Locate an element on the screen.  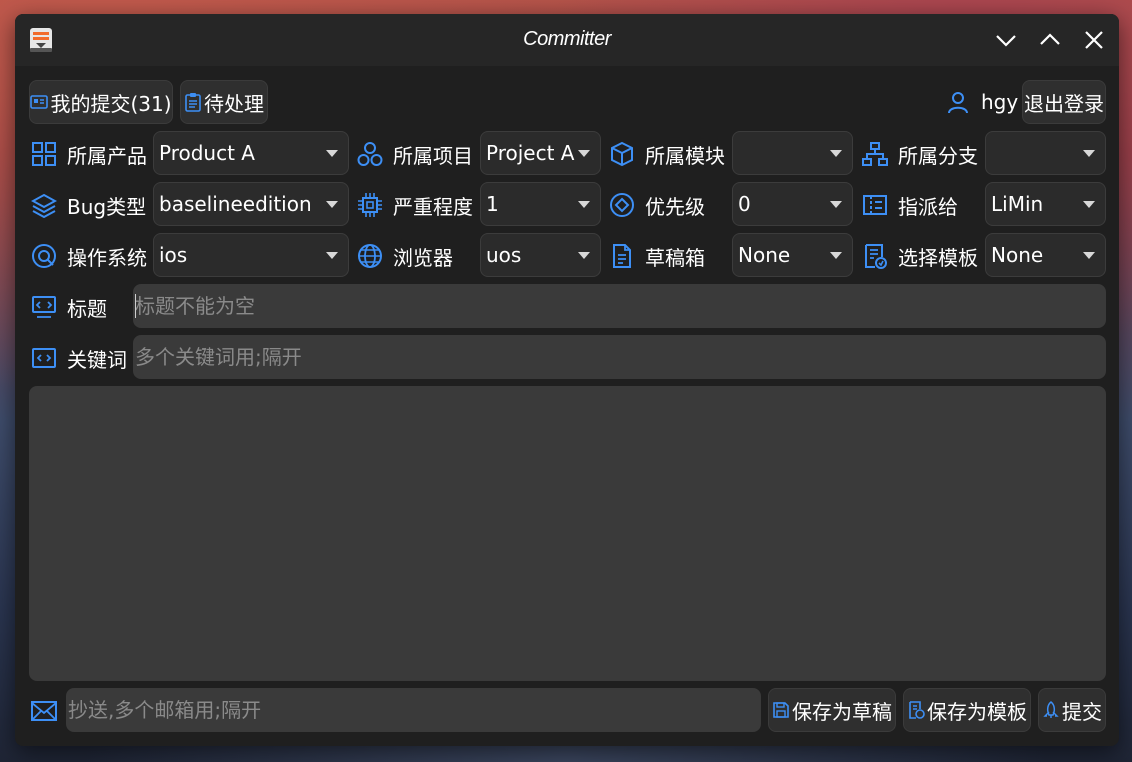
sitemap-icon is located at coordinates (875, 154).